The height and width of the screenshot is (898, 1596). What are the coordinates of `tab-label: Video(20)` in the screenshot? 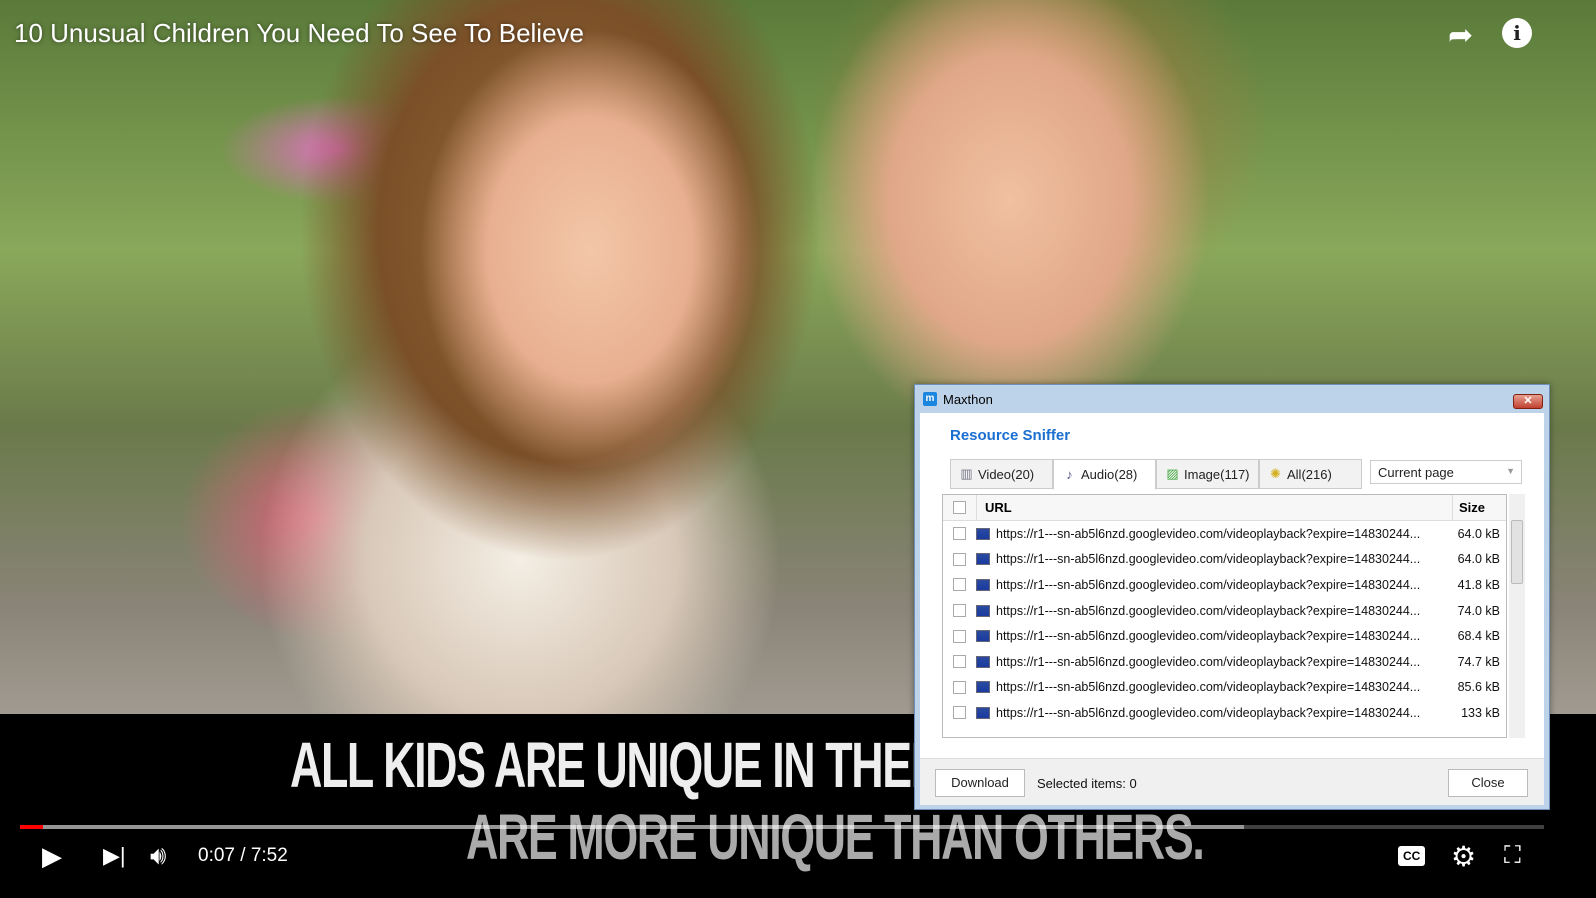 It's located at (1006, 474).